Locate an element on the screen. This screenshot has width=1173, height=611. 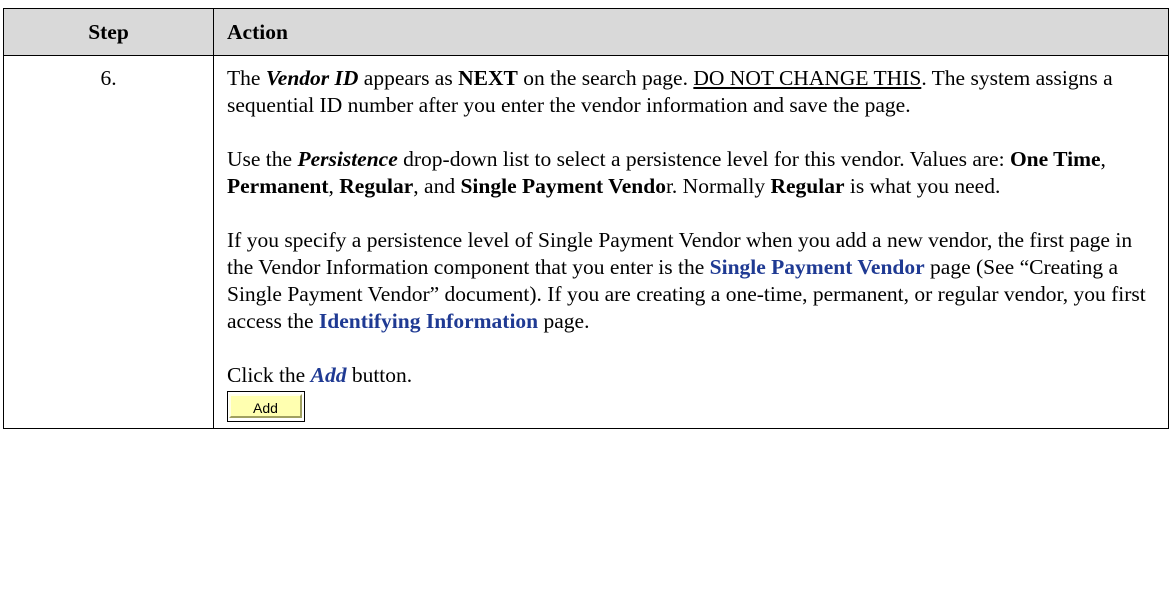
table-header-row: Step Action is located at coordinates (586, 32).